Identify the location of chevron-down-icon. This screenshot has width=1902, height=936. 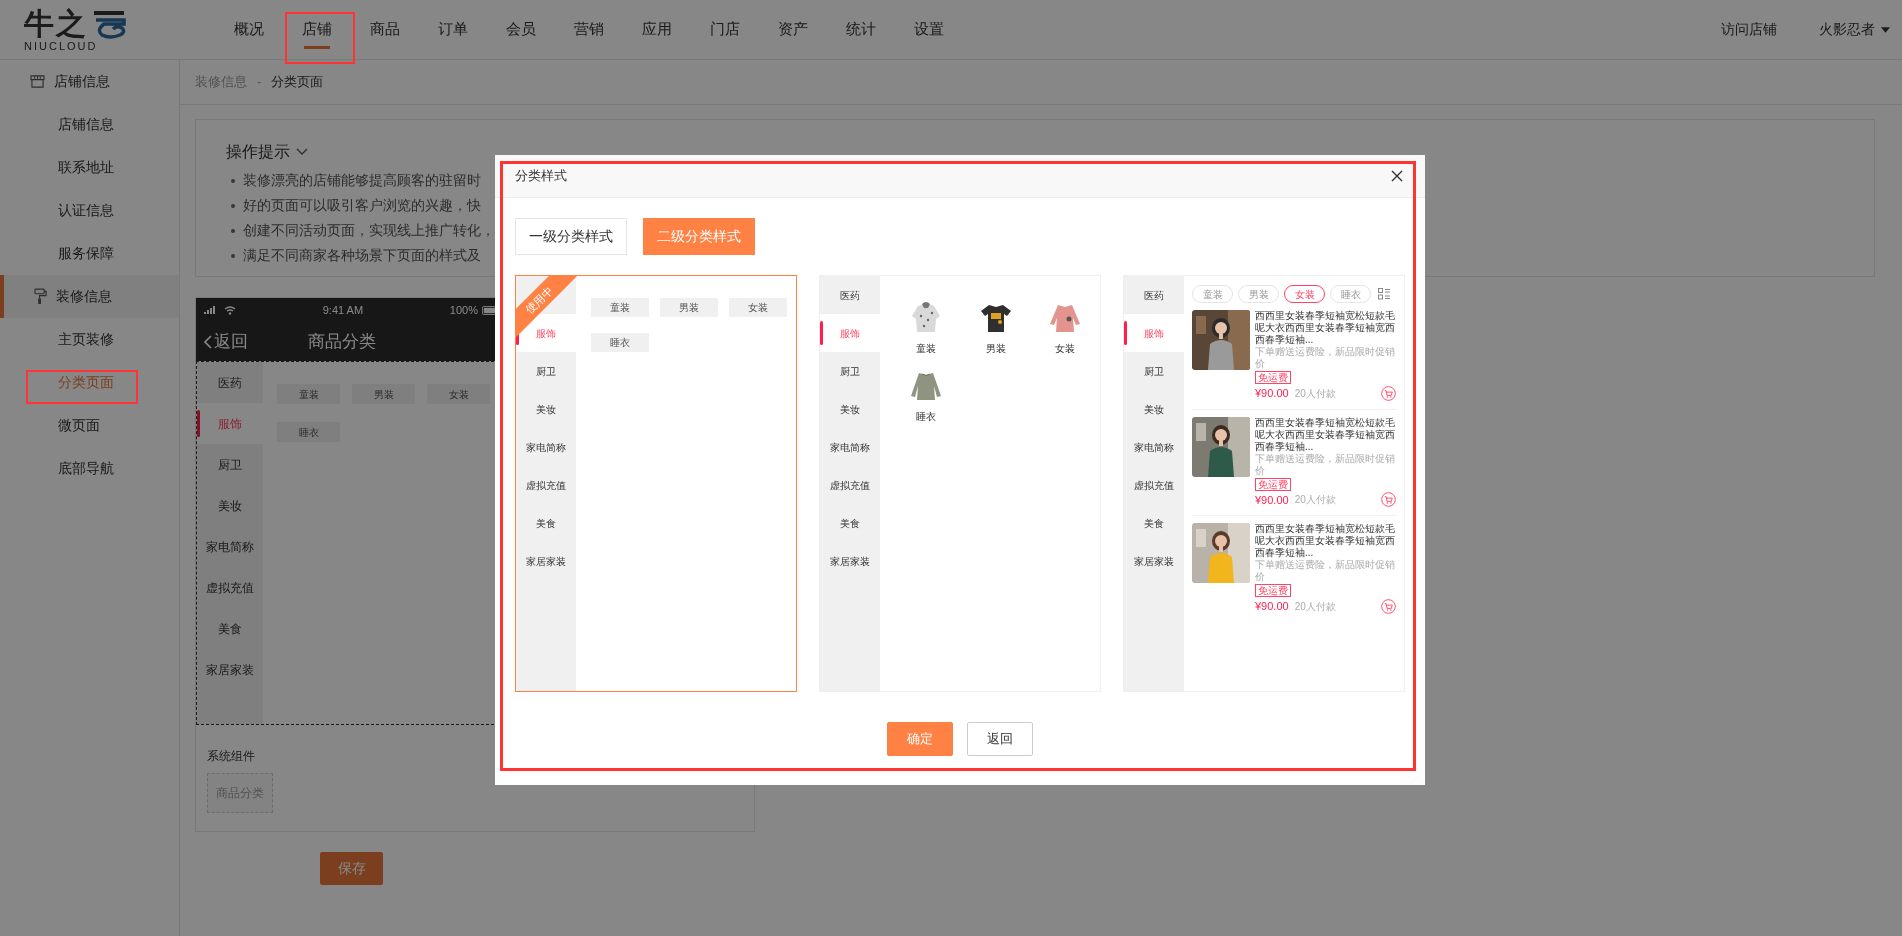
(302, 152).